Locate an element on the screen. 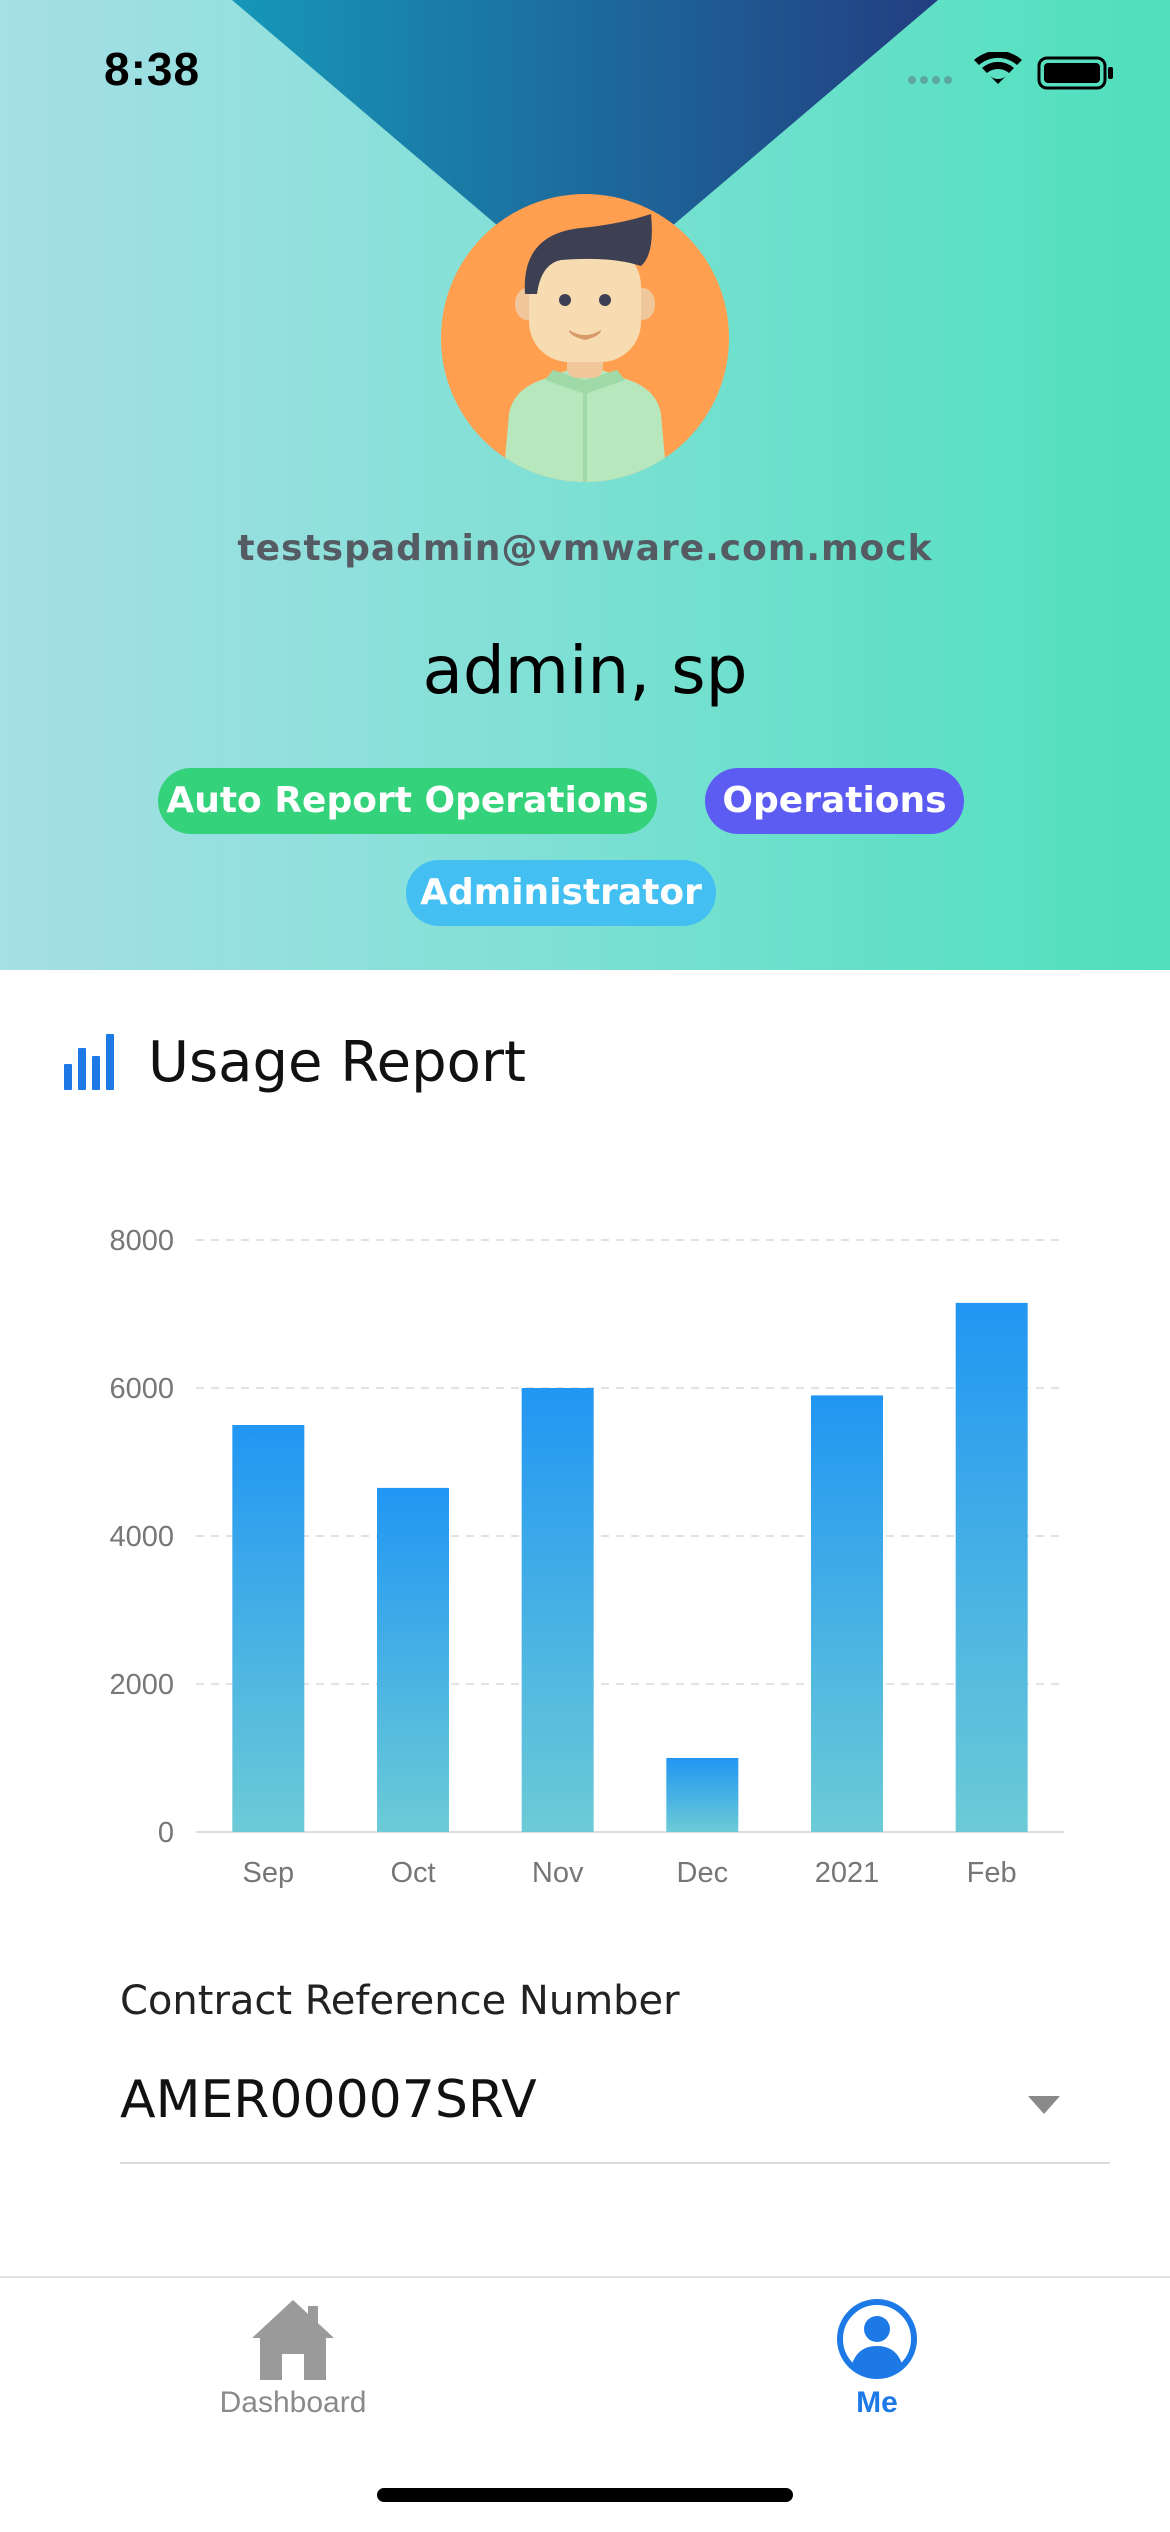 This screenshot has height=2532, width=1170. y-tick-label: 2000 is located at coordinates (141, 1685).